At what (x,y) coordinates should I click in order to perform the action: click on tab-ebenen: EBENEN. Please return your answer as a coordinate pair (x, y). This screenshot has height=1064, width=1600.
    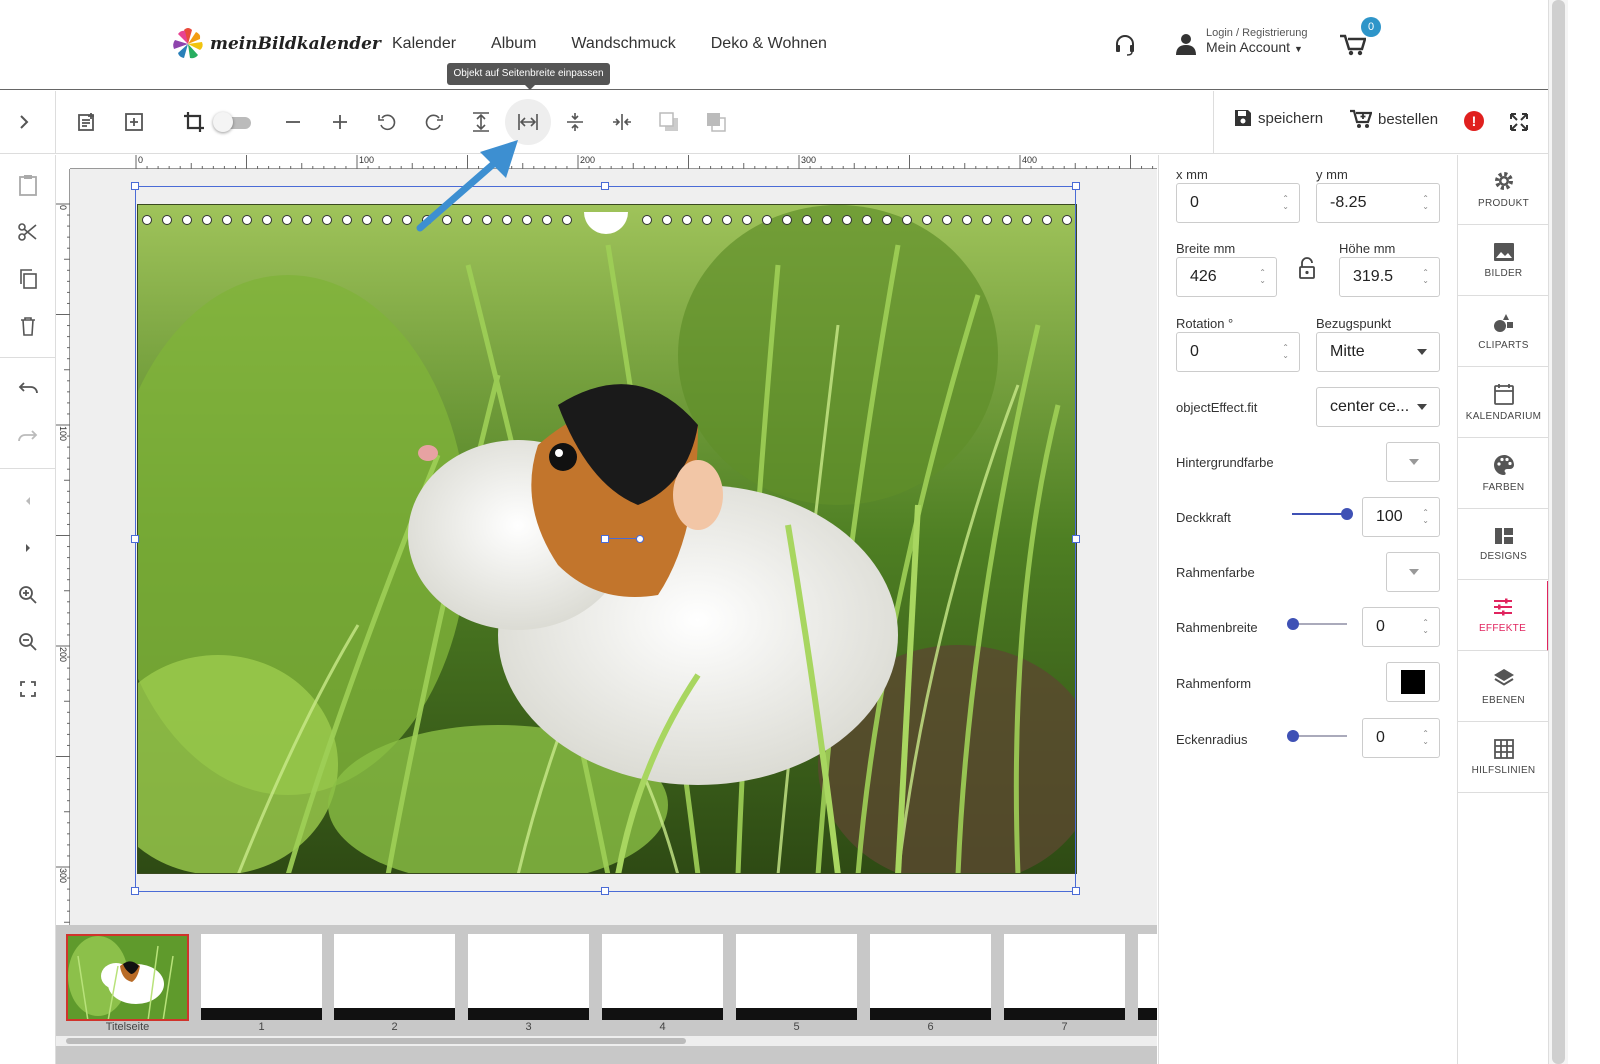
    Looking at the image, I should click on (1503, 687).